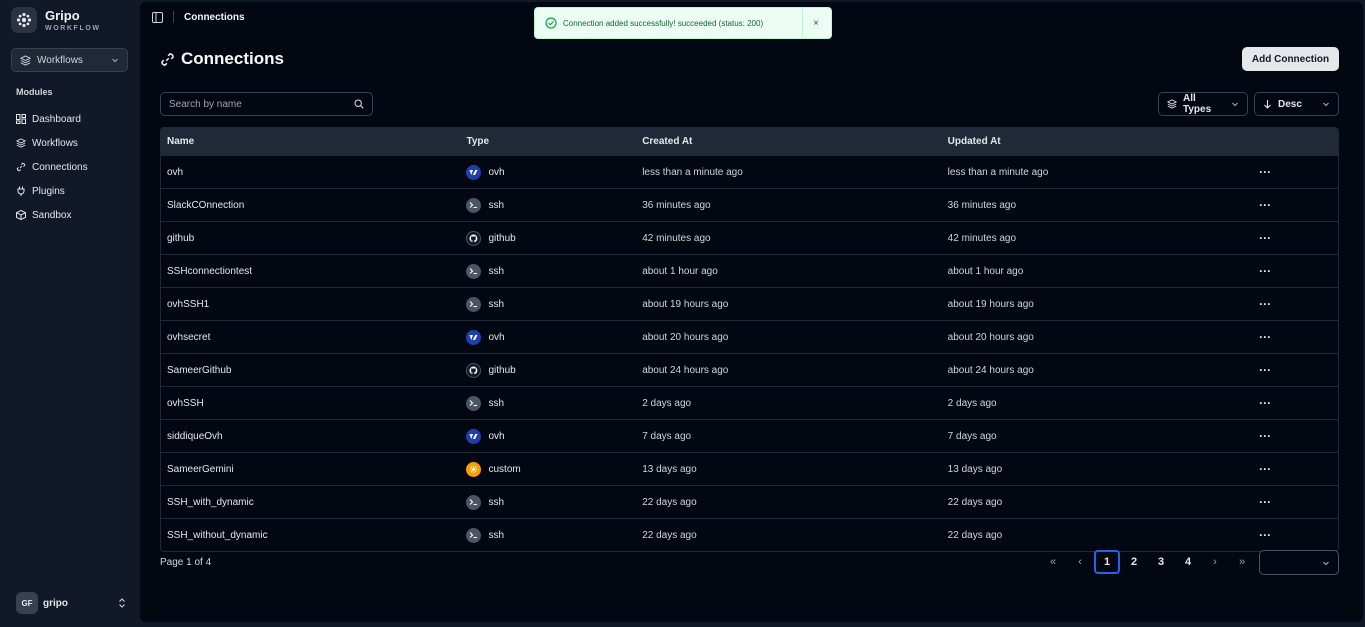  Describe the element at coordinates (972, 436) in the screenshot. I see `updated-at: 7 days ago` at that location.